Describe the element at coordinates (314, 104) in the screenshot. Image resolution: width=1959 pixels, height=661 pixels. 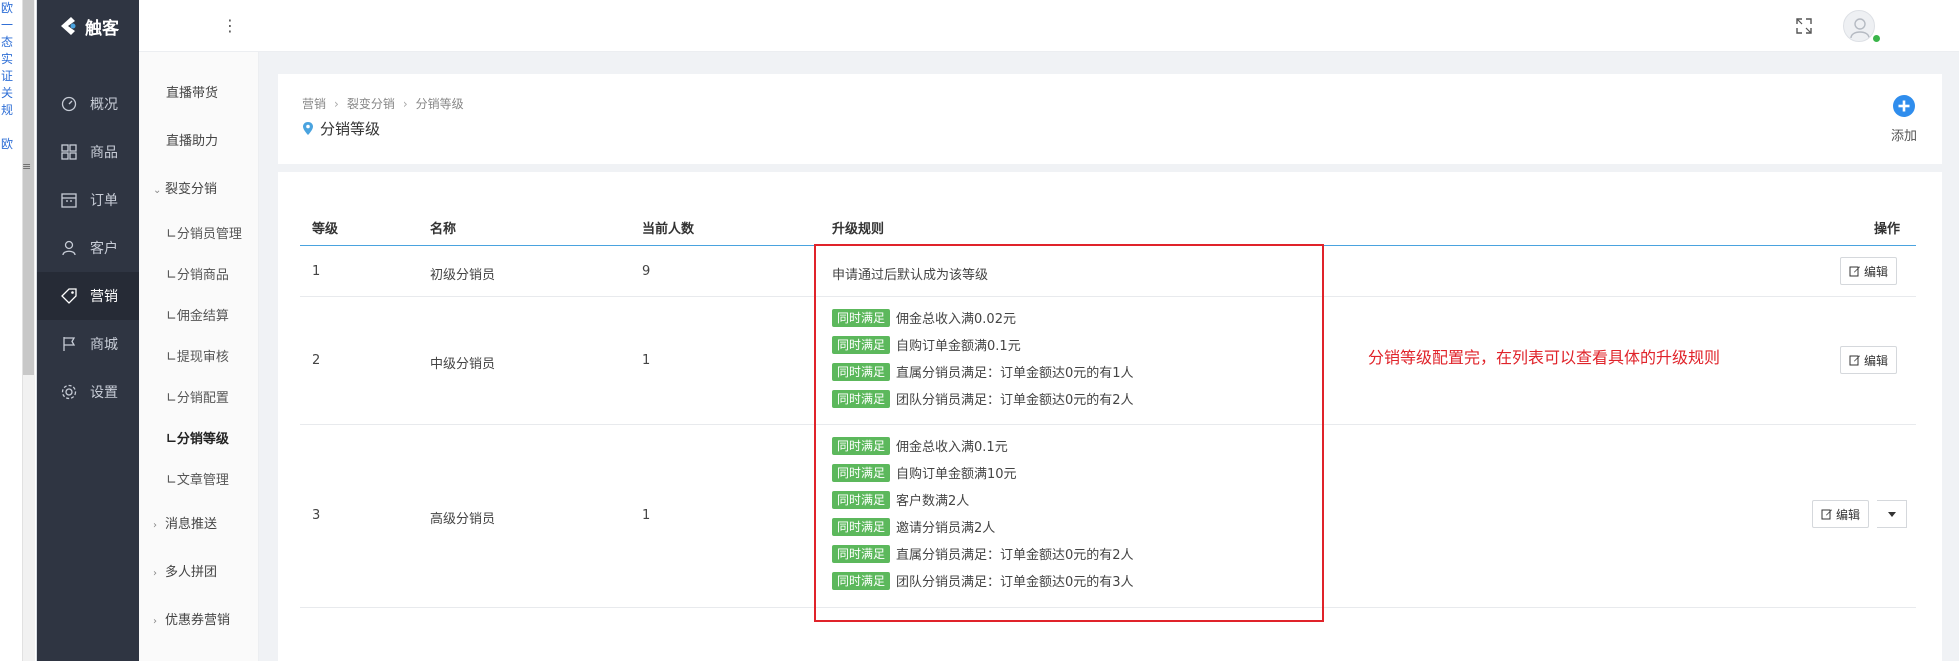
I see `breadcrumb-item: 营销` at that location.